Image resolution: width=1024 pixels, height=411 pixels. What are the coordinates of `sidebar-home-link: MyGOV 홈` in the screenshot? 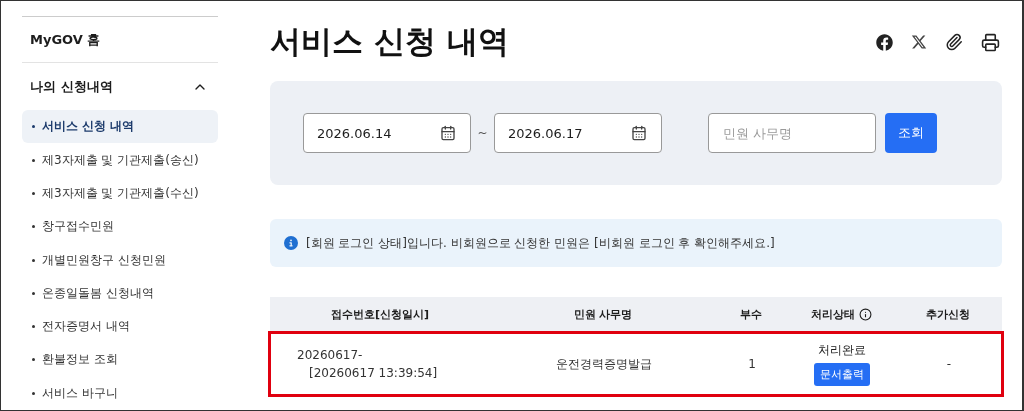 It's located at (120, 40).